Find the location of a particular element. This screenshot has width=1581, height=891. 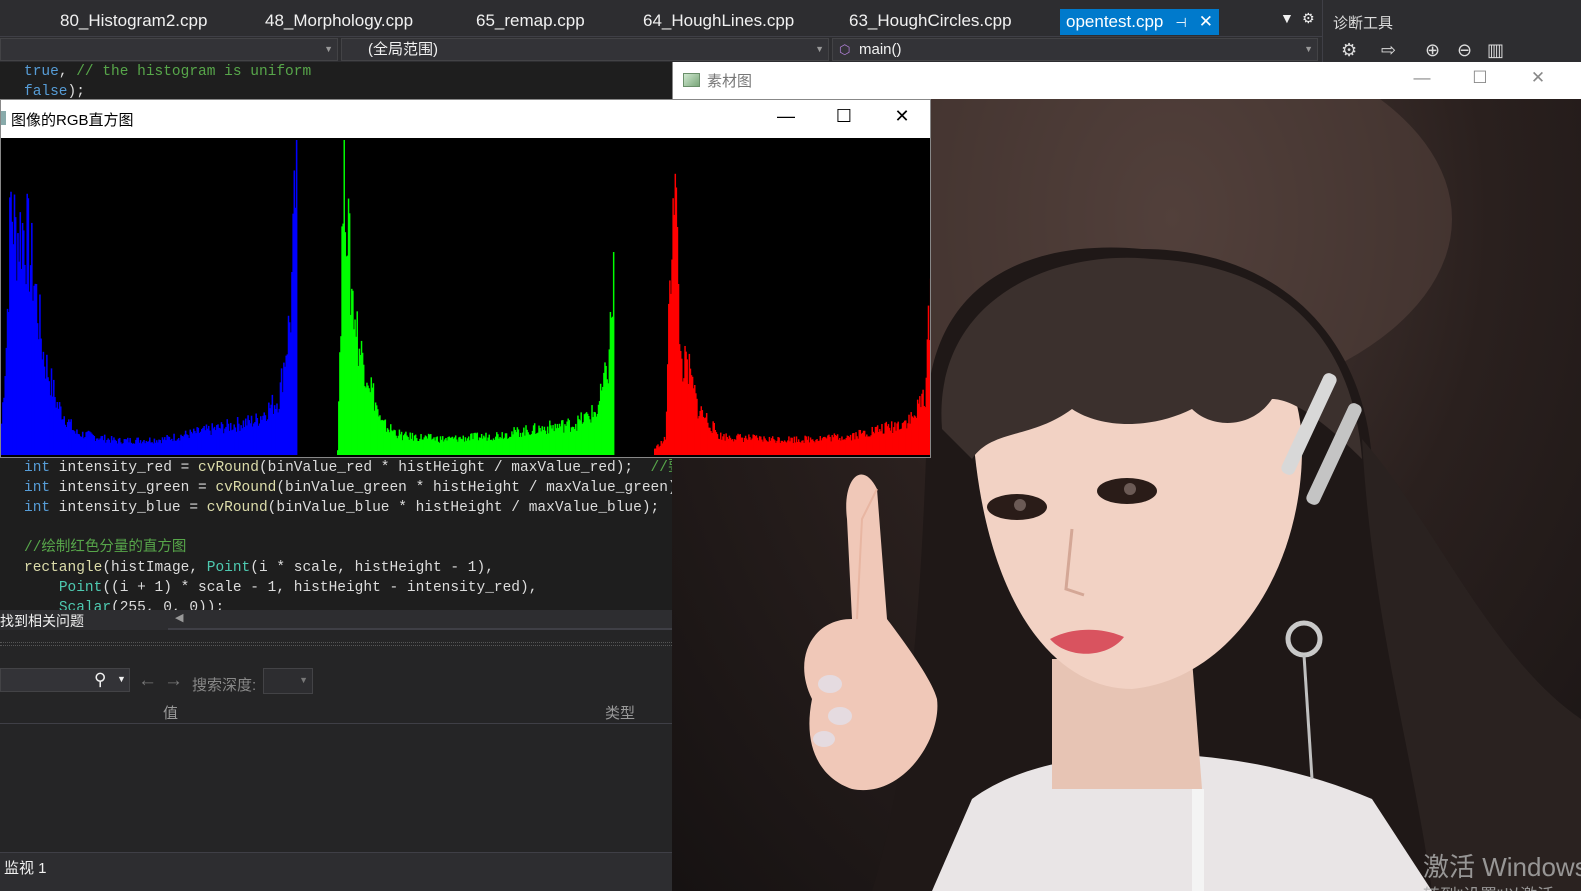

error-list-tab: 找到相关问题 is located at coordinates (42, 621).